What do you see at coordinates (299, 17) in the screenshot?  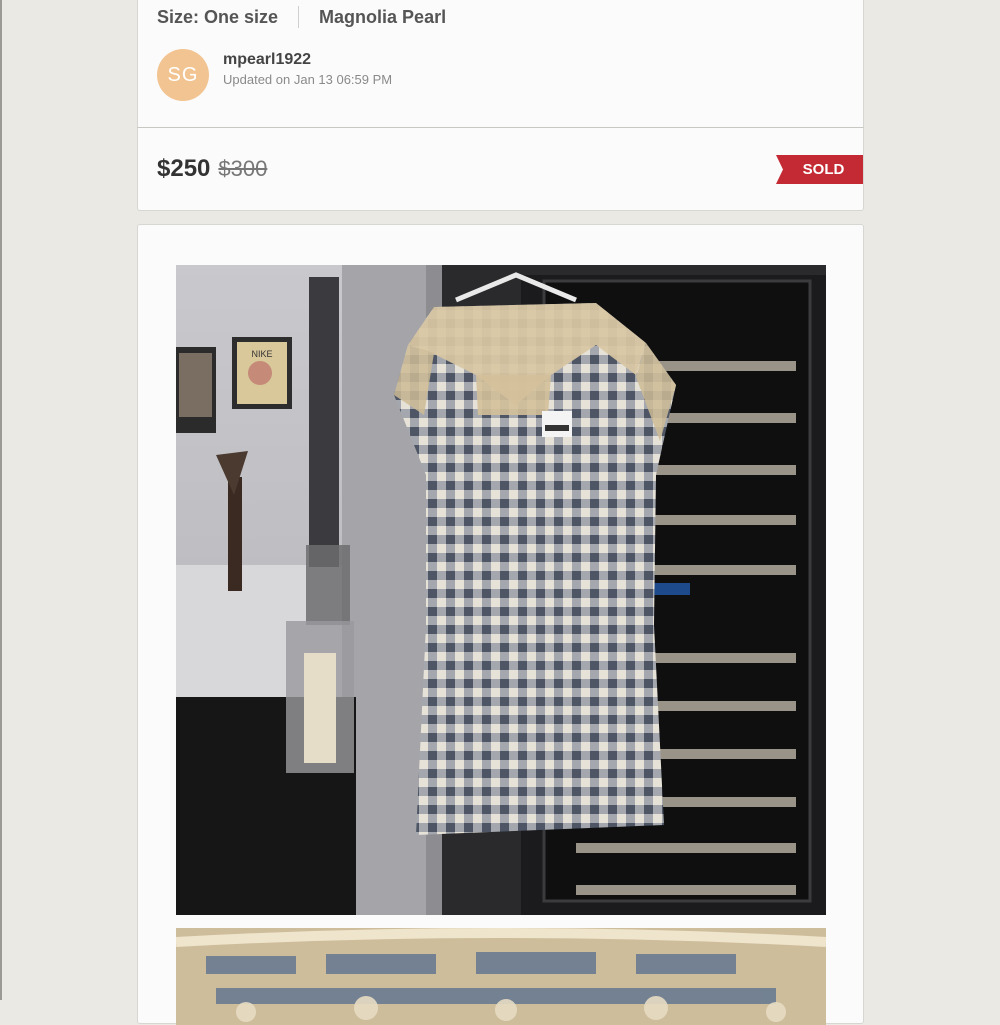 I see `meta-divider` at bounding box center [299, 17].